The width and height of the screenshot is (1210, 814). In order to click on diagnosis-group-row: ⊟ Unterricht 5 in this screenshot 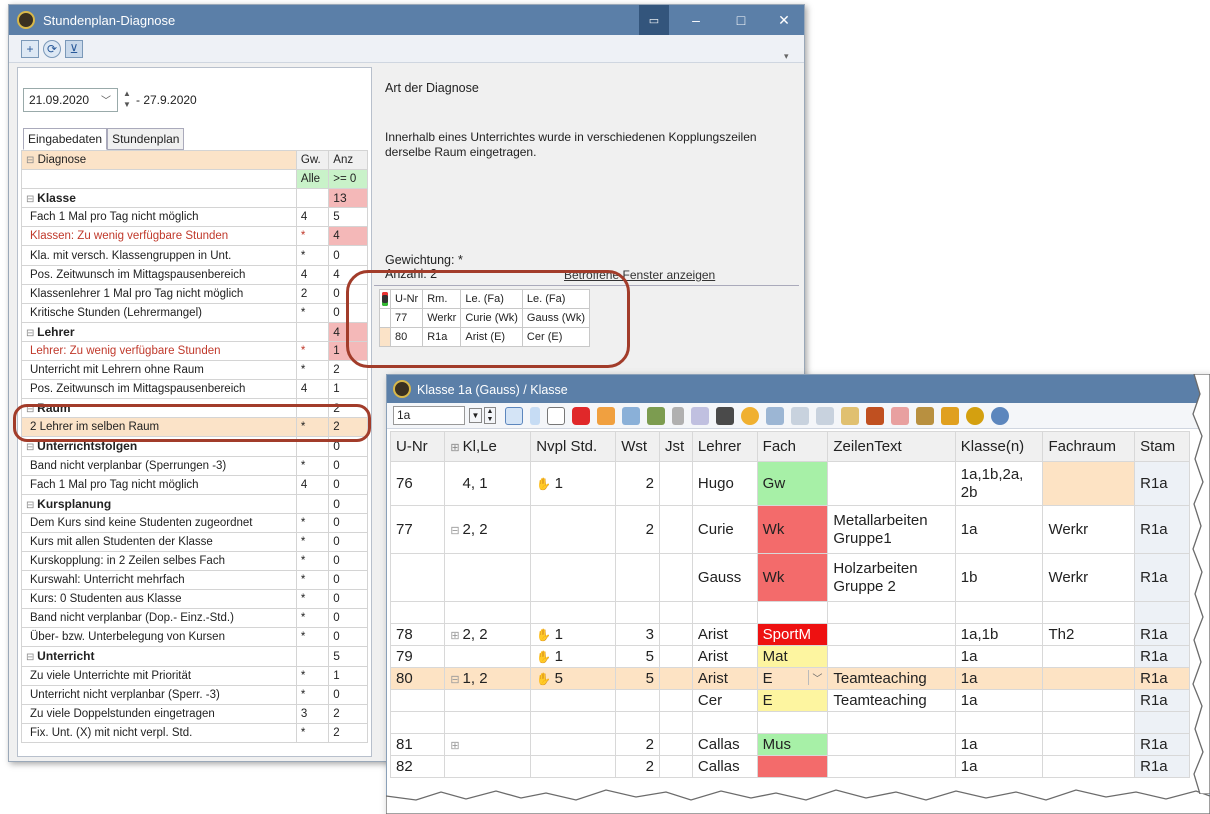, I will do `click(194, 656)`.